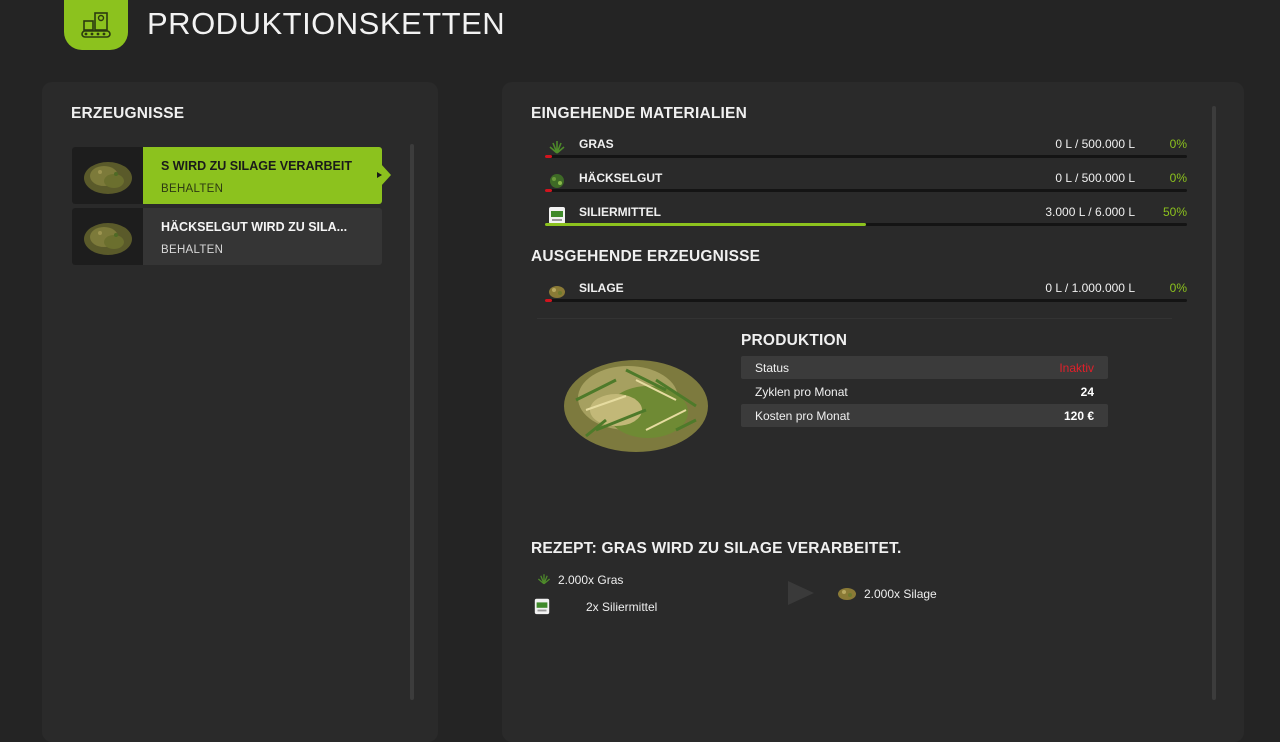  Describe the element at coordinates (601, 288) in the screenshot. I see `material-name: SILAGE` at that location.